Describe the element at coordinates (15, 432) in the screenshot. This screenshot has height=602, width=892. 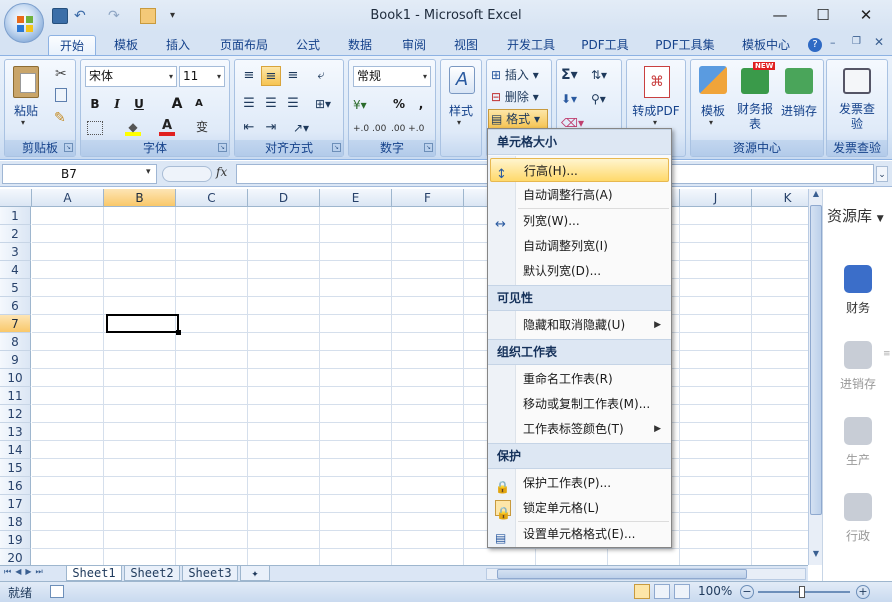
I see `row-header: 13` at that location.